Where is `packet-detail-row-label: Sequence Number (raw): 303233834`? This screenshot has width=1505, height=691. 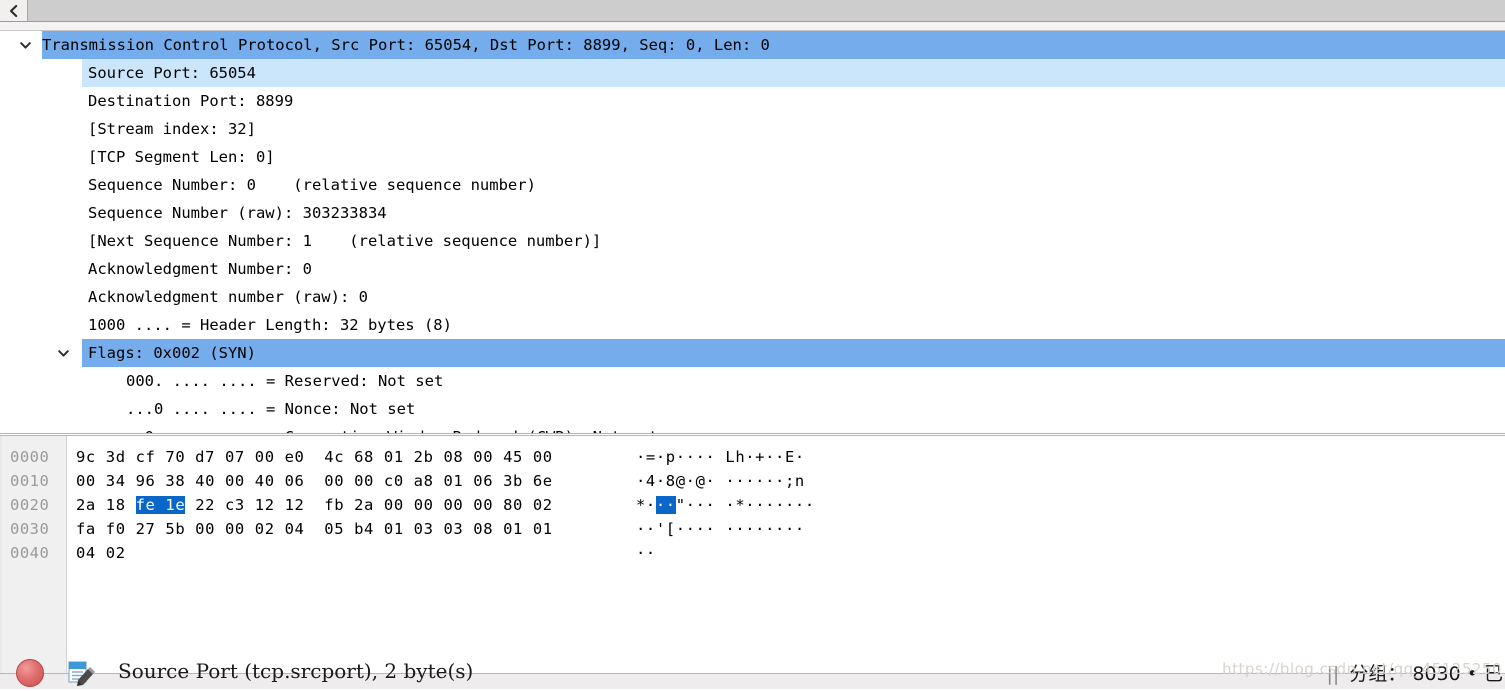
packet-detail-row-label: Sequence Number (raw): 303233834 is located at coordinates (237, 213).